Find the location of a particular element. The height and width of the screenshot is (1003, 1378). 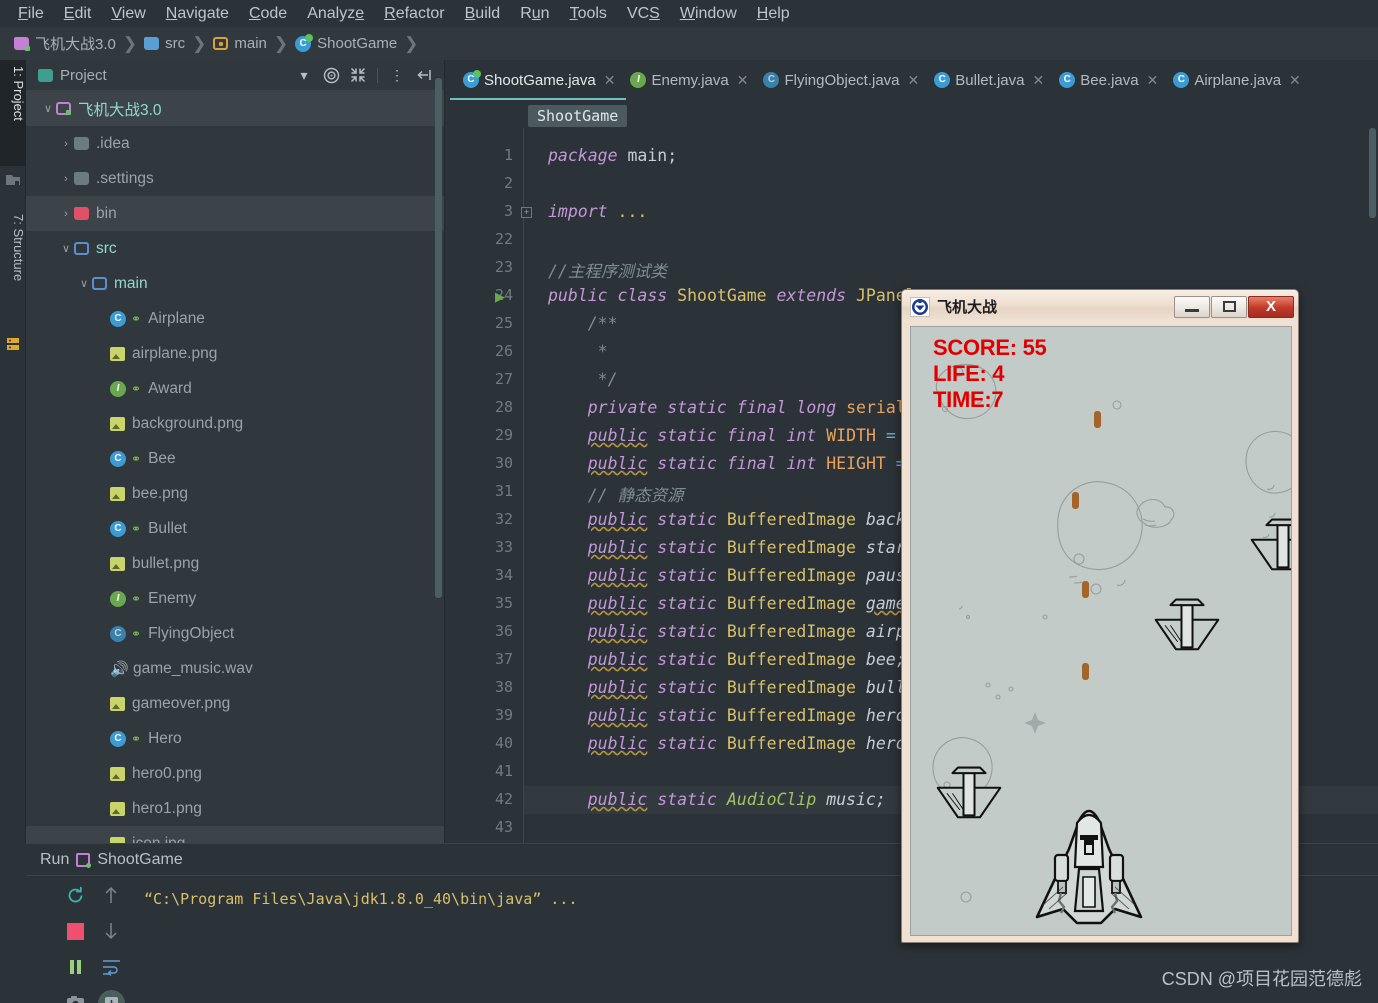

minimize-button is located at coordinates (1192, 306).